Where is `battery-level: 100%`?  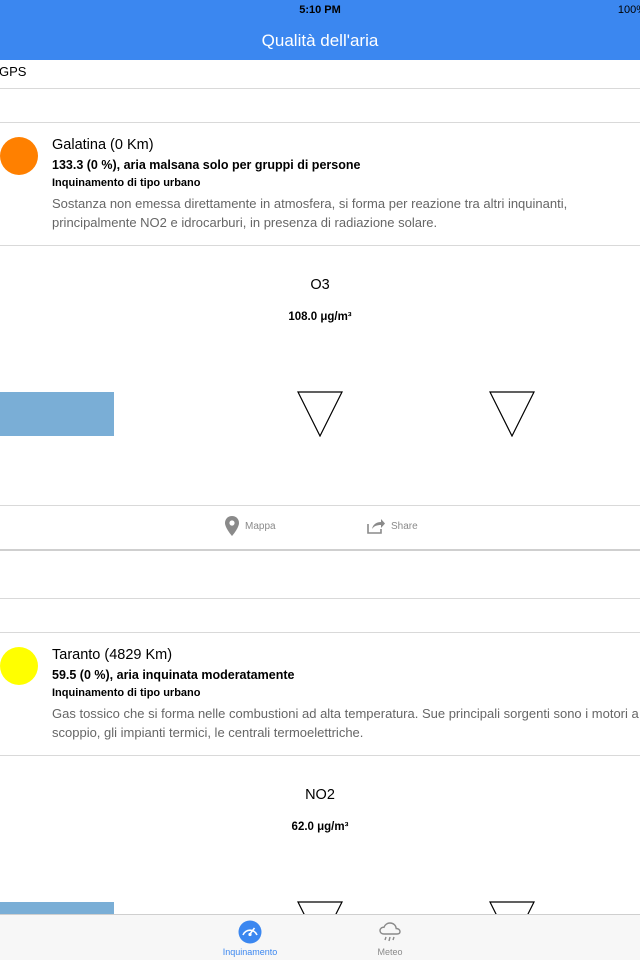 battery-level: 100% is located at coordinates (628, 10).